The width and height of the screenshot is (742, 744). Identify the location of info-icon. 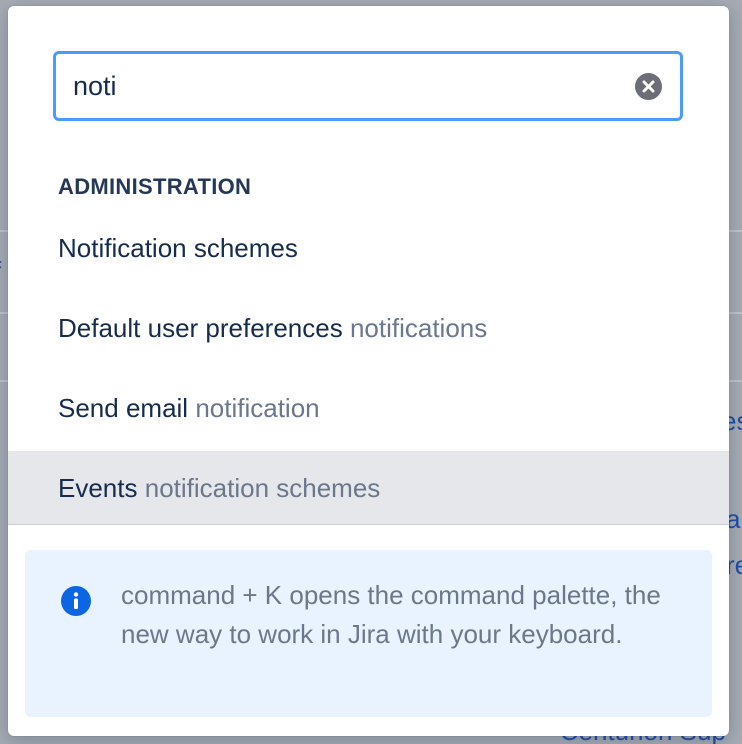
(76, 601).